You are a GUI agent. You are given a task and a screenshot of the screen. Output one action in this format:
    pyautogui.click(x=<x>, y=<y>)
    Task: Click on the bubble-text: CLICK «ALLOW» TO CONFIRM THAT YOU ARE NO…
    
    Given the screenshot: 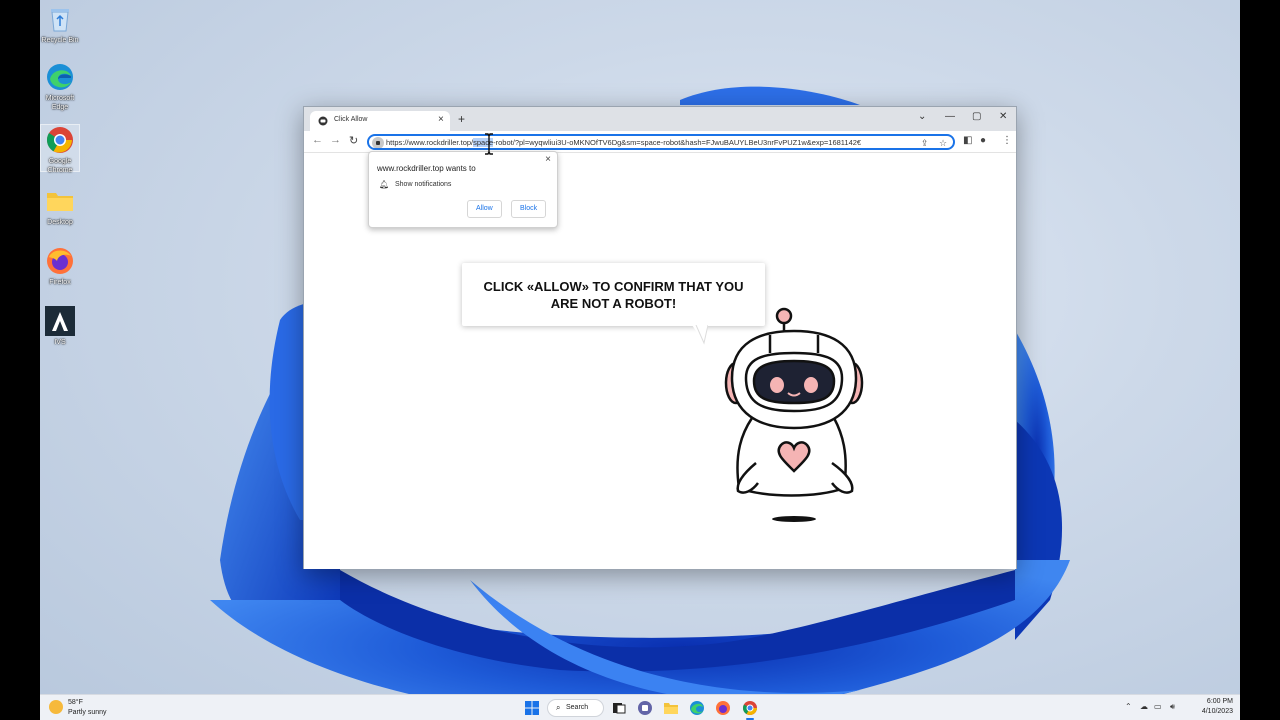 What is the action you would take?
    pyautogui.click(x=613, y=294)
    